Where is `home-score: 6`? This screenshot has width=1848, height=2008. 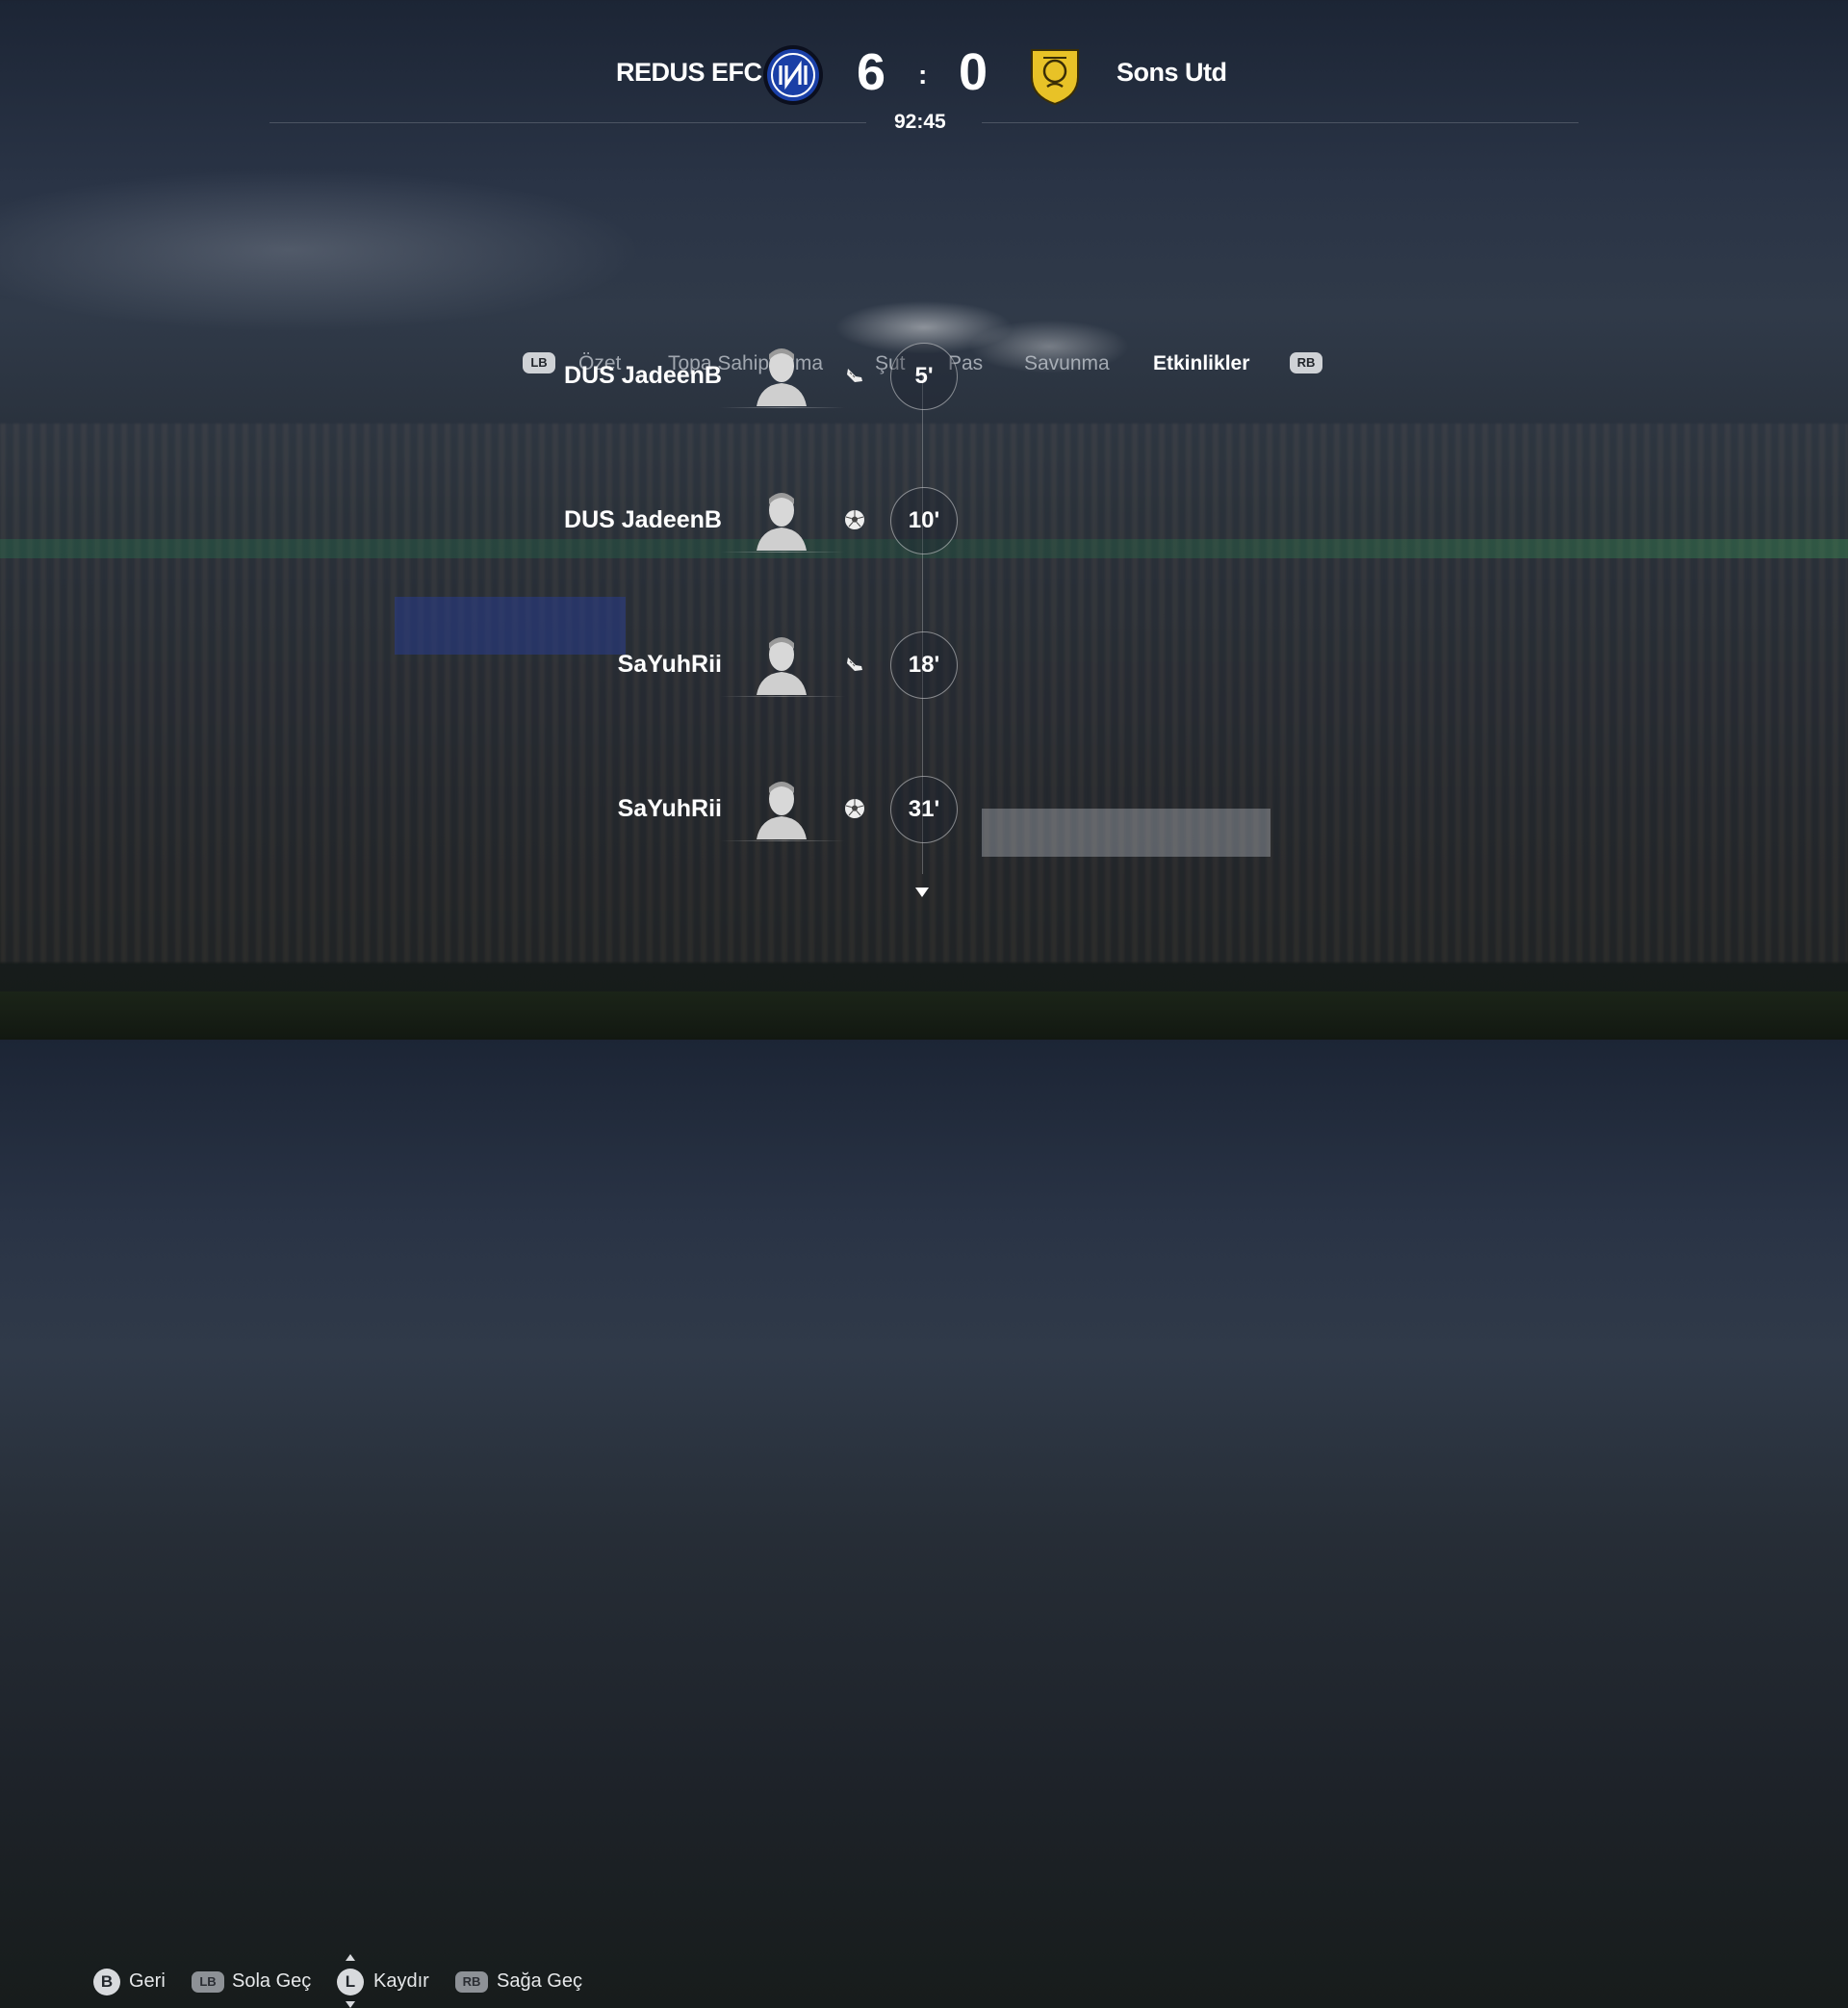
home-score: 6 is located at coordinates (871, 72).